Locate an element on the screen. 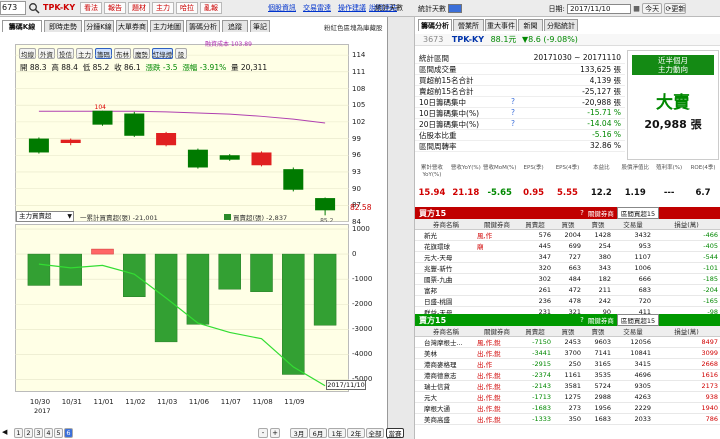 The height and width of the screenshot is (439, 720). table-row: 元大-天母 347 727 380 1107 -544 is located at coordinates (567, 257).